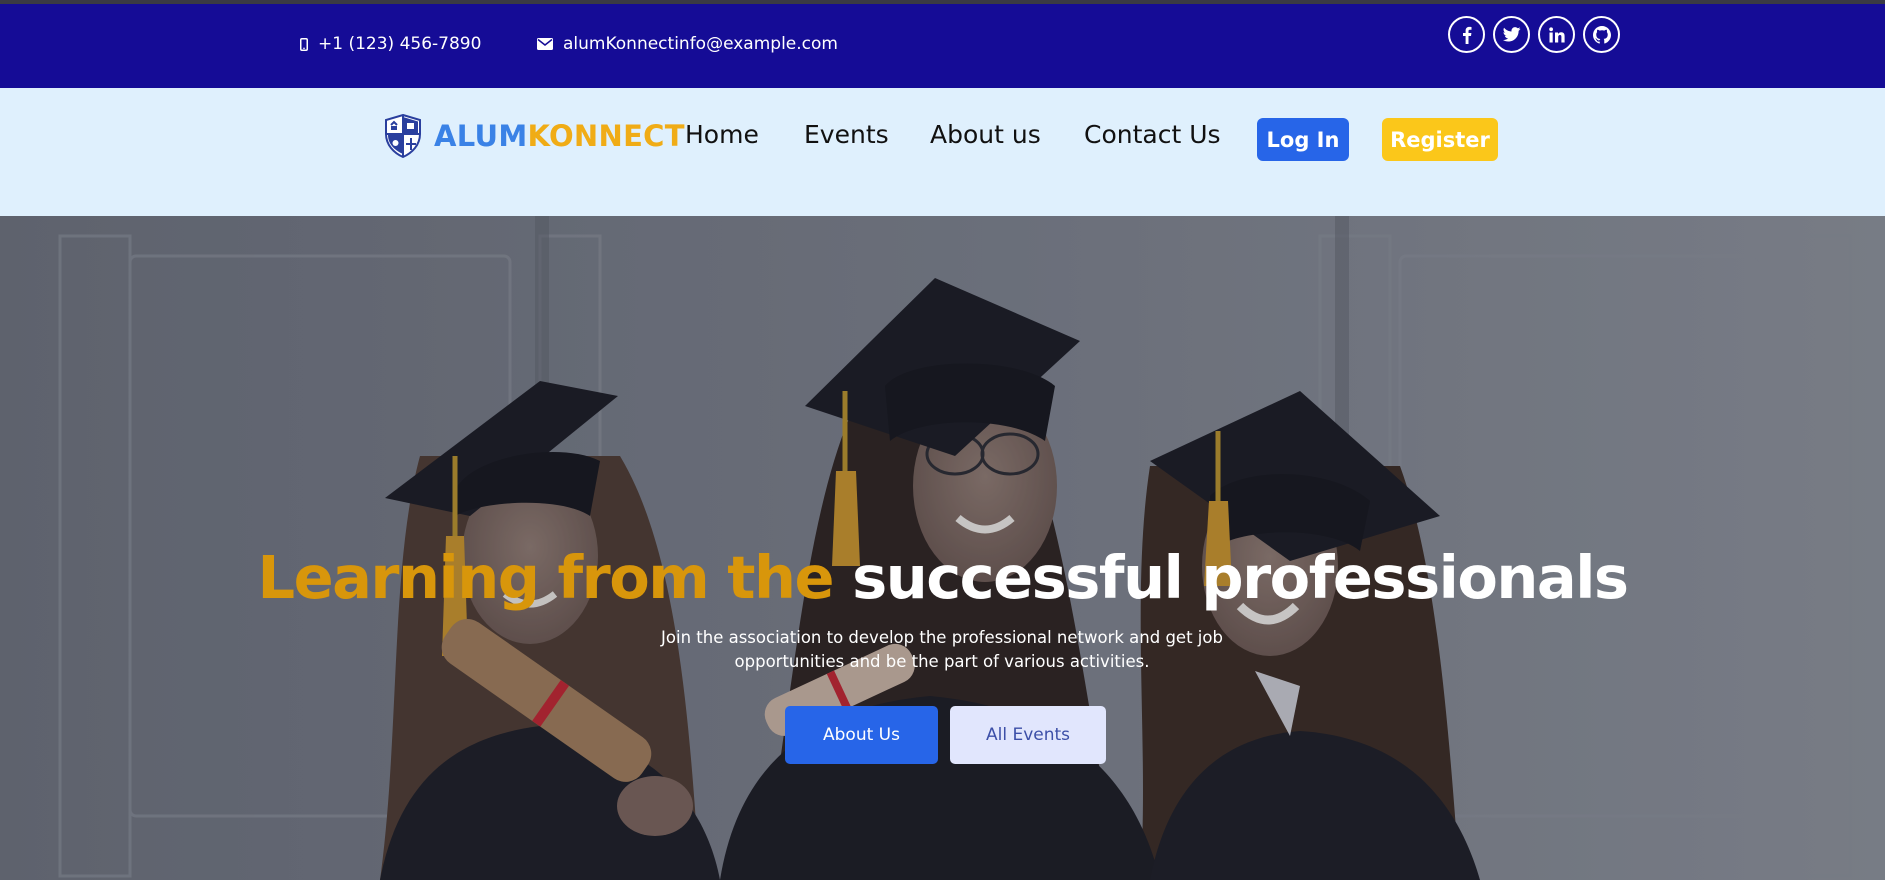  Describe the element at coordinates (1466, 34) in the screenshot. I see `facebook-icon` at that location.